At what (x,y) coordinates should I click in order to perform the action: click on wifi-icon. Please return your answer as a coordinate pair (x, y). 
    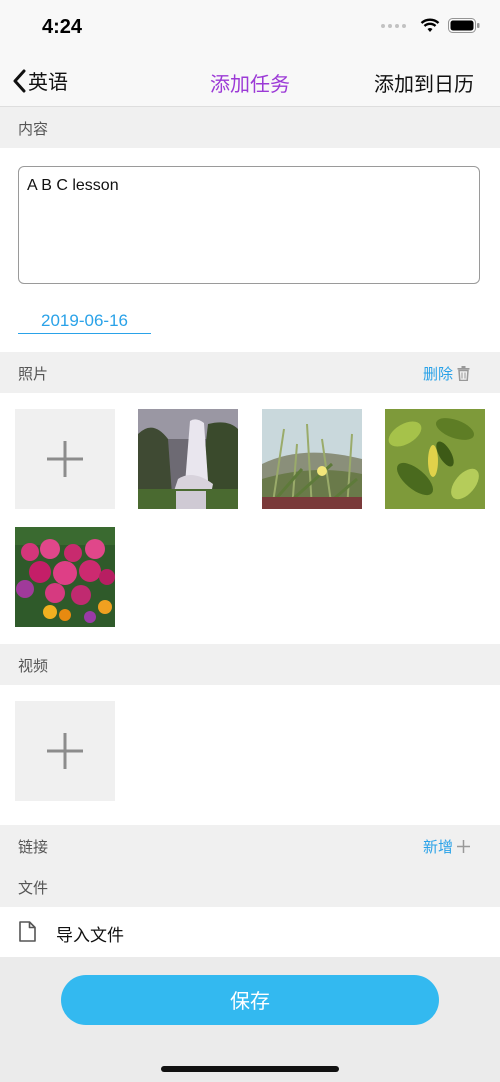
    Looking at the image, I should click on (430, 25).